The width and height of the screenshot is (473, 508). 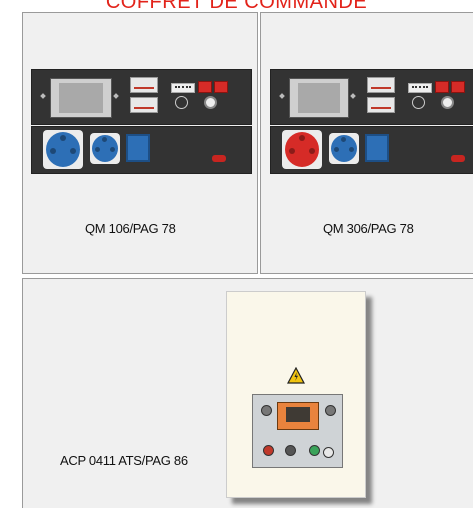 What do you see at coordinates (297, 431) in the screenshot?
I see `controller-panel` at bounding box center [297, 431].